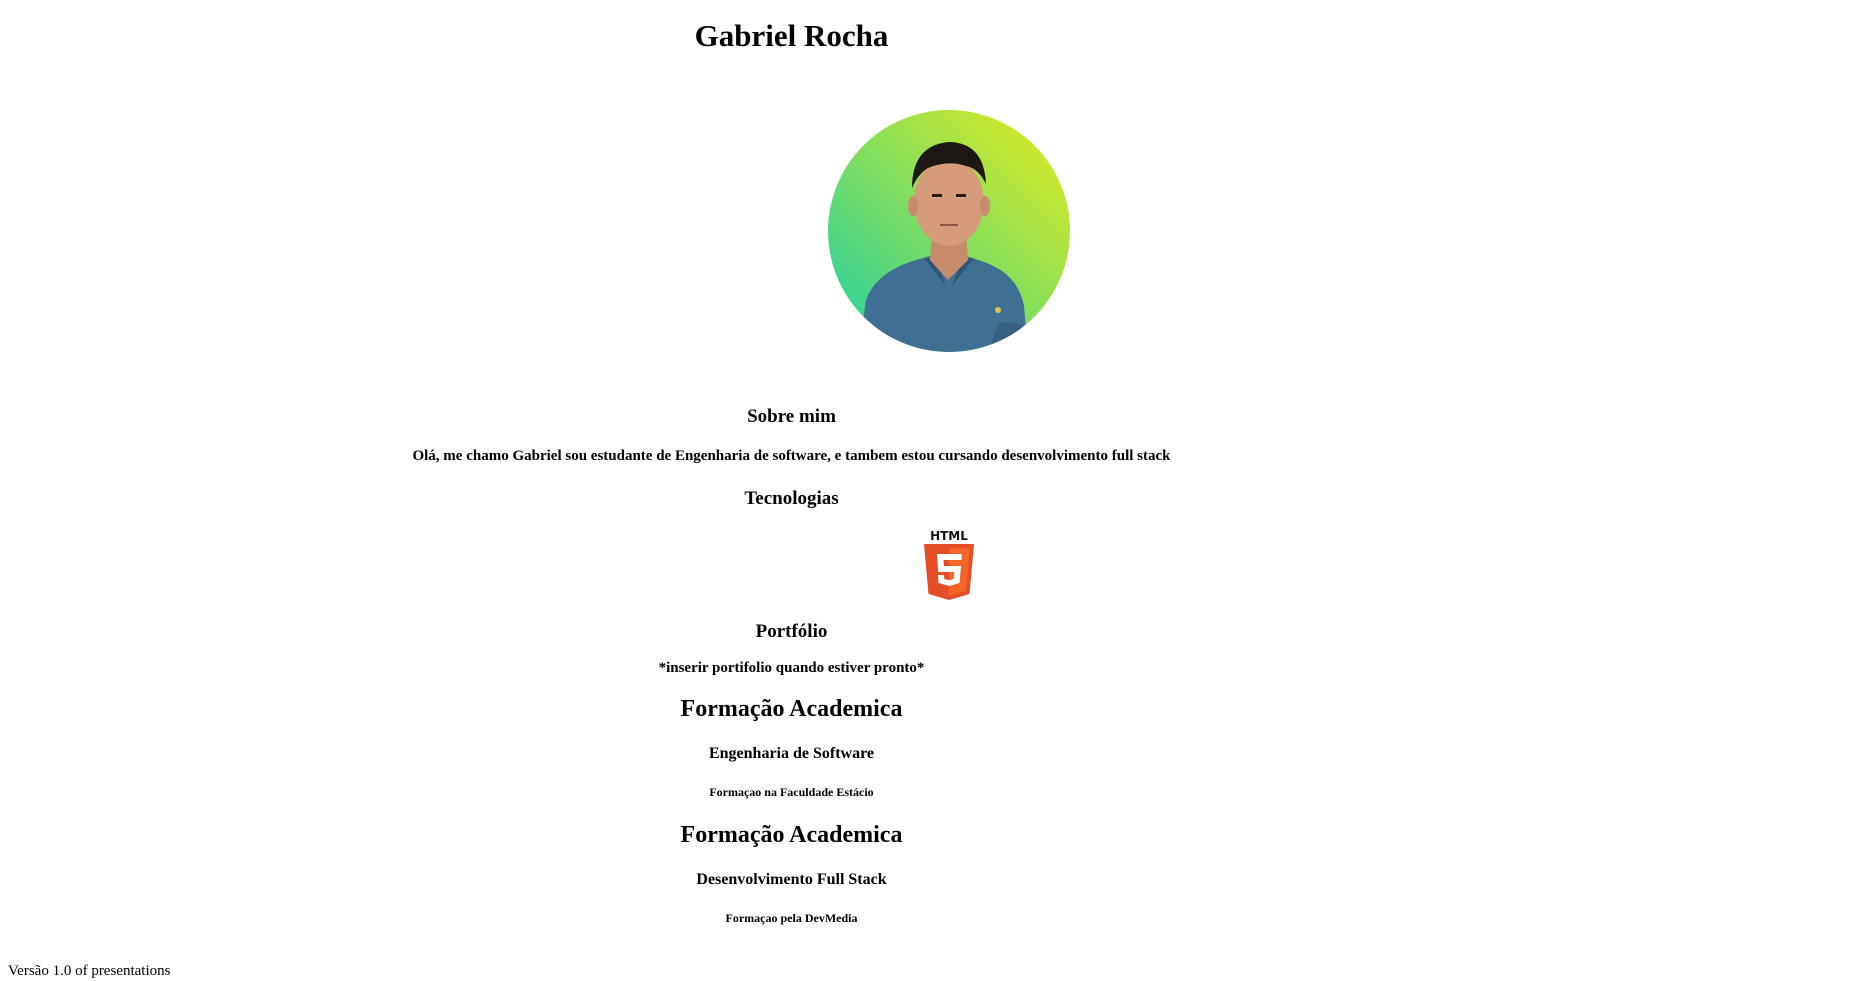 The image size is (1864, 981). Describe the element at coordinates (791, 416) in the screenshot. I see `about-title: Sobre mim` at that location.